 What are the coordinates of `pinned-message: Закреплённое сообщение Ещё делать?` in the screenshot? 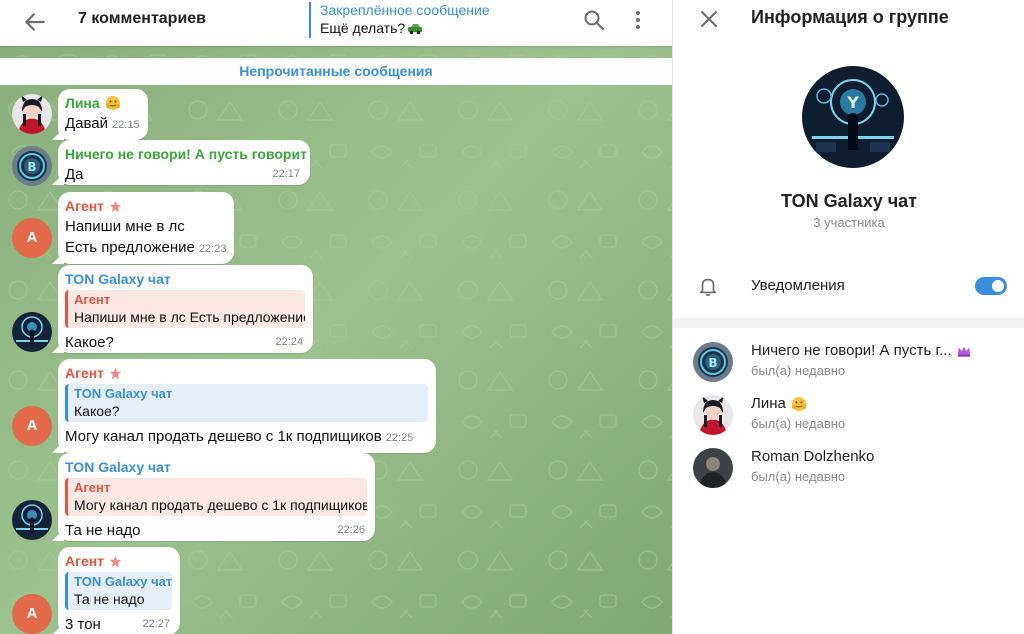 It's located at (434, 20).